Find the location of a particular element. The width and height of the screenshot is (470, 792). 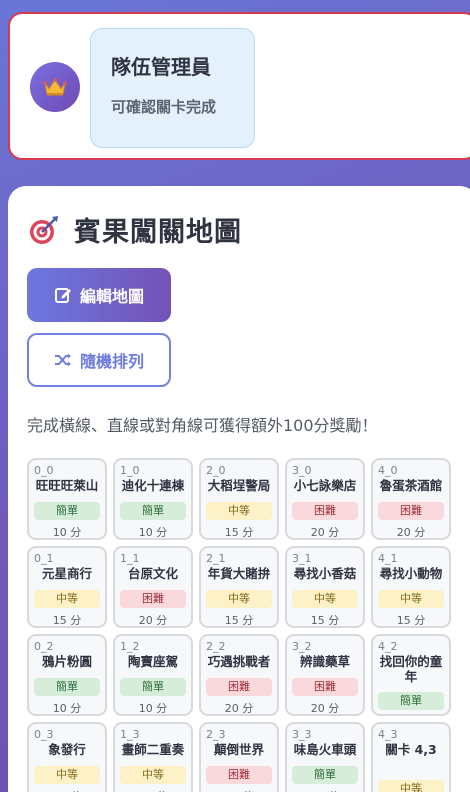

avatar is located at coordinates (55, 87).